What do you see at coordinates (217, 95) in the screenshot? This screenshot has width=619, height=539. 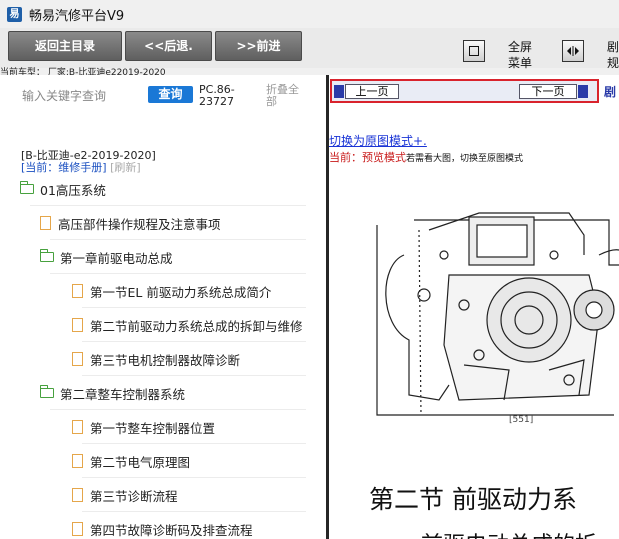 I see `pc-code: PC.86-23727` at bounding box center [217, 95].